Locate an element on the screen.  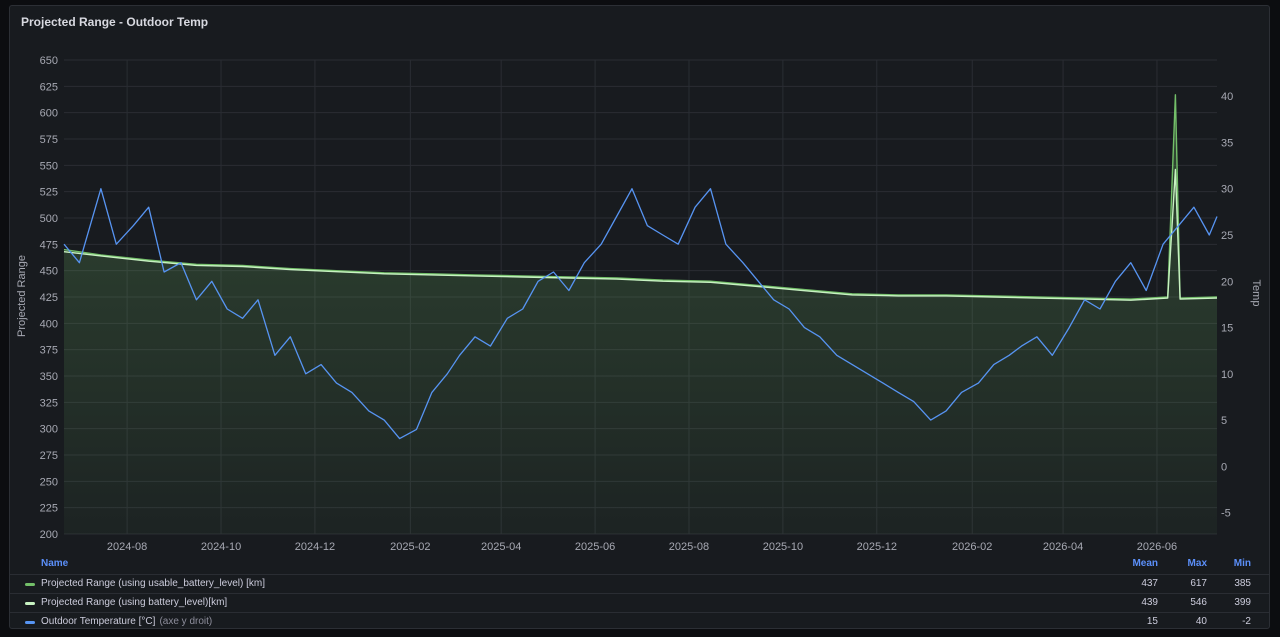
y-right-tick-label: 40 is located at coordinates (1227, 97).